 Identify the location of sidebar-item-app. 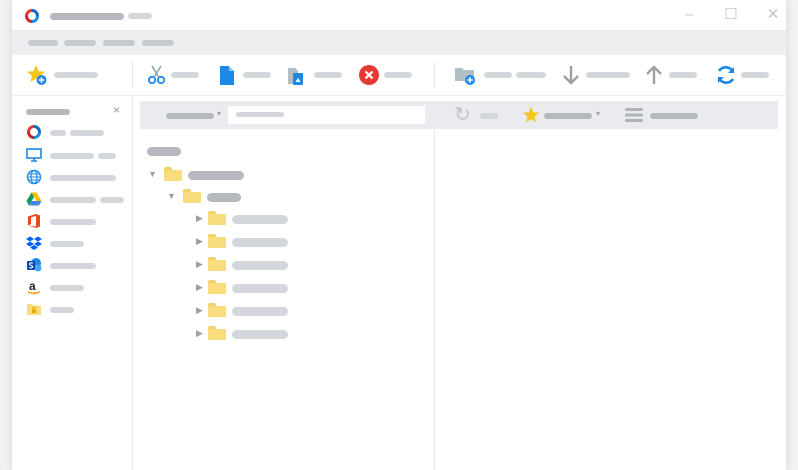
(78, 133).